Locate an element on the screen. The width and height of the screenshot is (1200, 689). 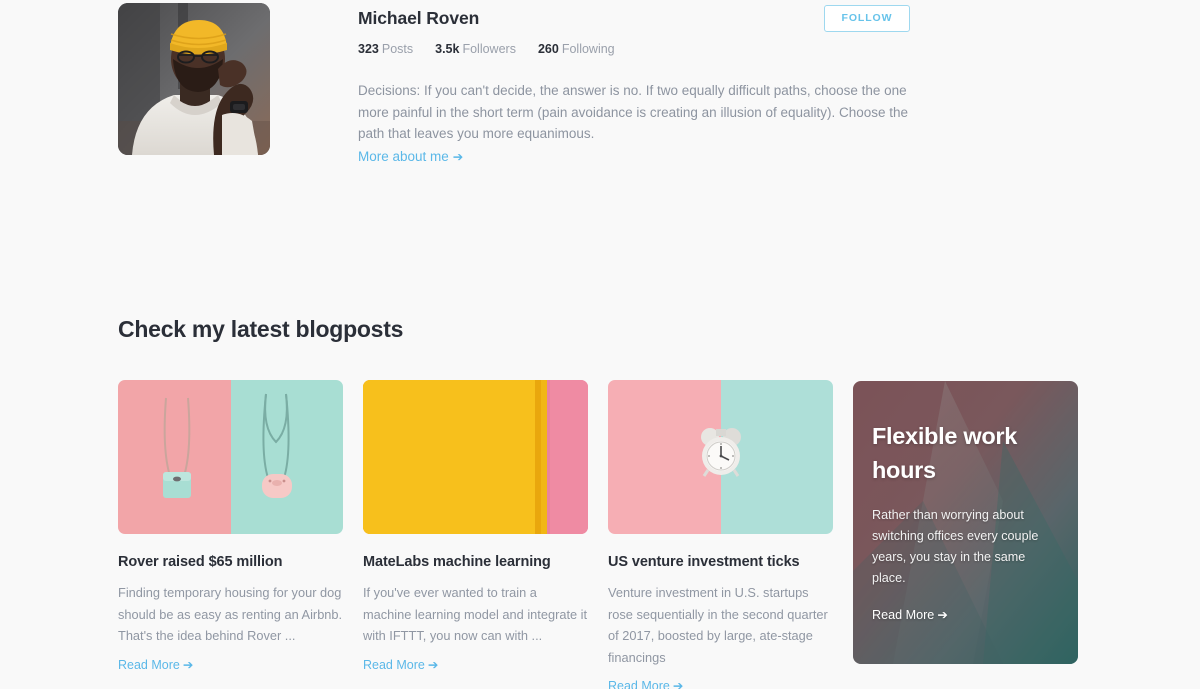
stat-posts: 323 Posts is located at coordinates (385, 49).